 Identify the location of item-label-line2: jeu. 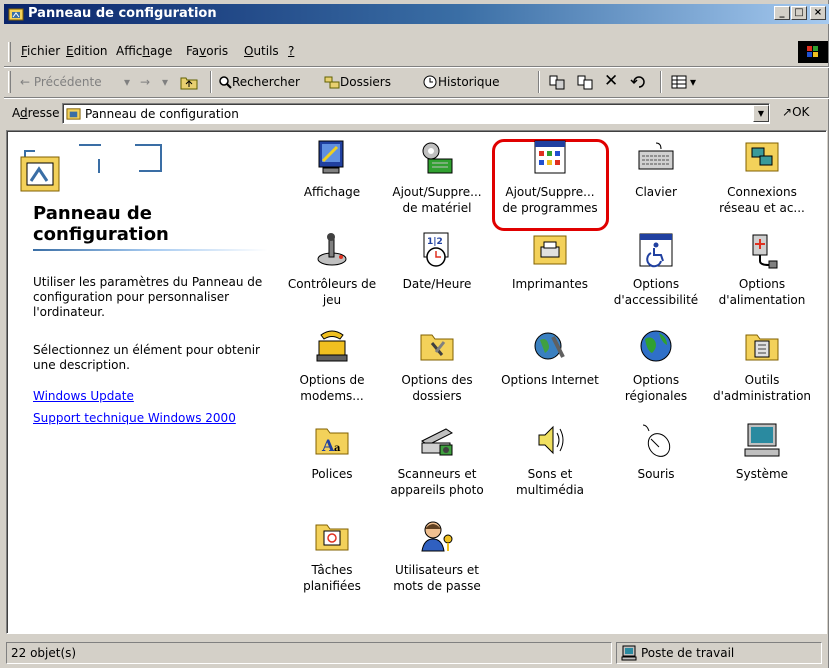
(332, 300).